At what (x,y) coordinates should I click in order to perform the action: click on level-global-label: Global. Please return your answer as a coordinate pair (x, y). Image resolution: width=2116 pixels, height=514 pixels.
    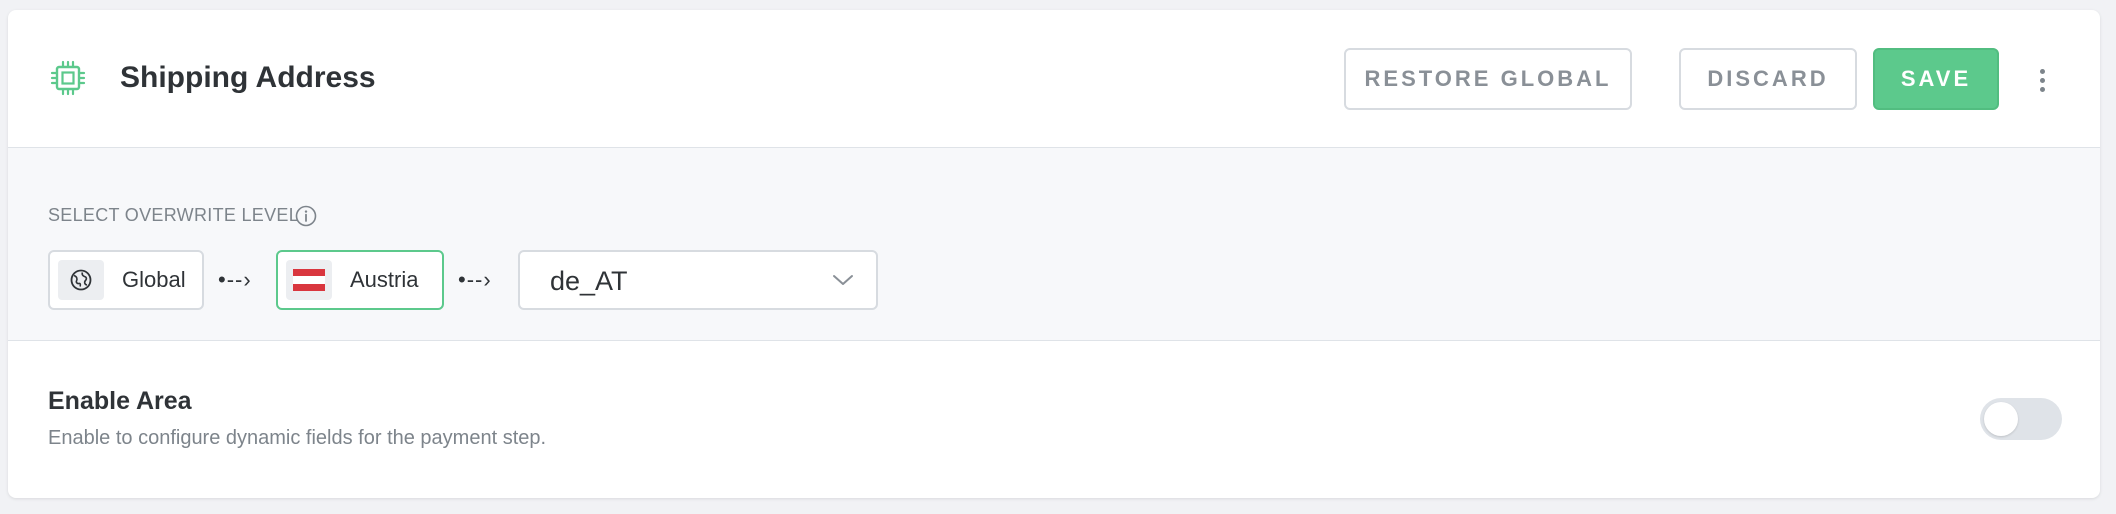
    Looking at the image, I should click on (154, 279).